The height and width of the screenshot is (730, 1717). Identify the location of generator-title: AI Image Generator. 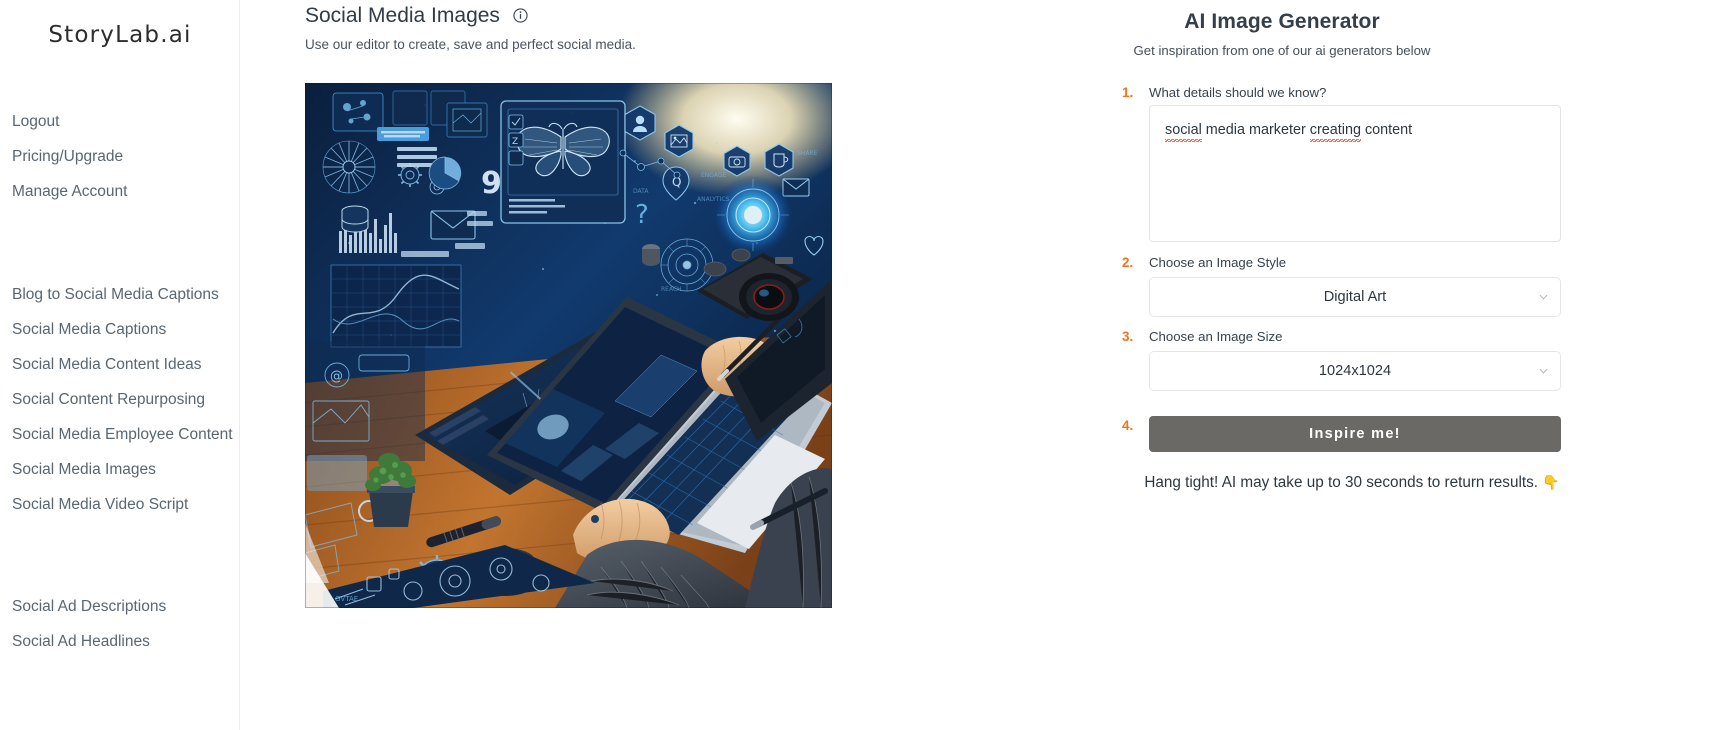
(1282, 21).